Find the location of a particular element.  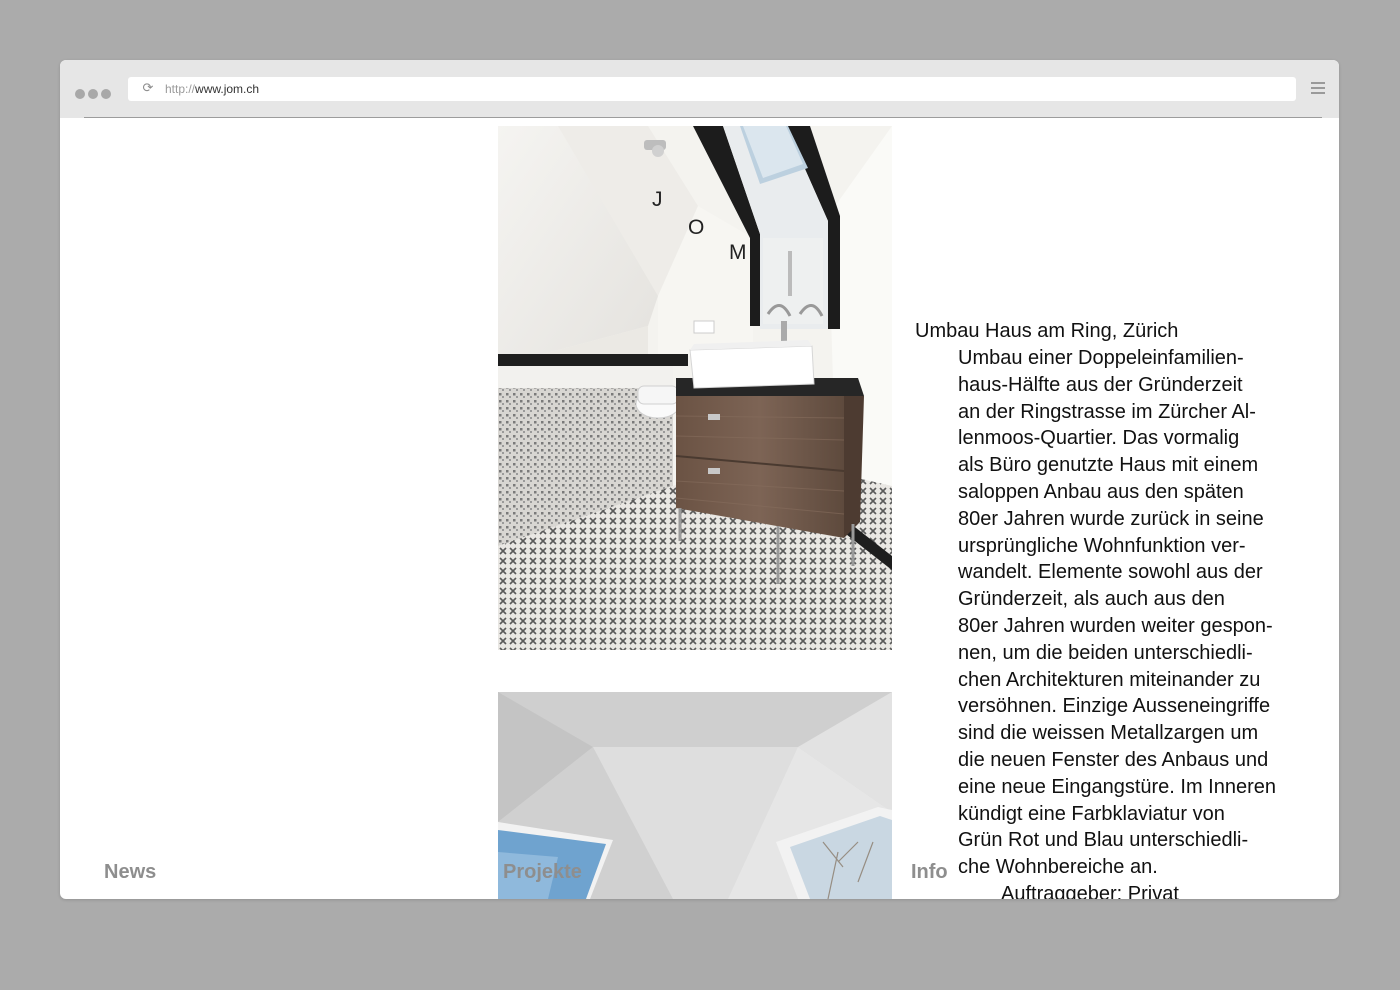

description-line: lenmoos-Quartier. Das vormalig is located at coordinates (1099, 438).